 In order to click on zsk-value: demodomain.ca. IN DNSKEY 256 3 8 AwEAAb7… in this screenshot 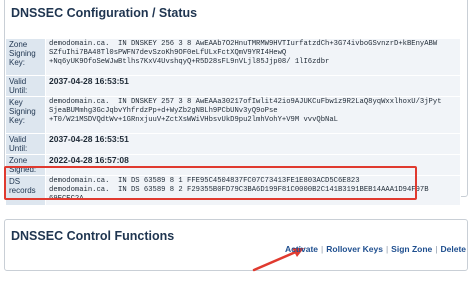, I will do `click(253, 57)`.